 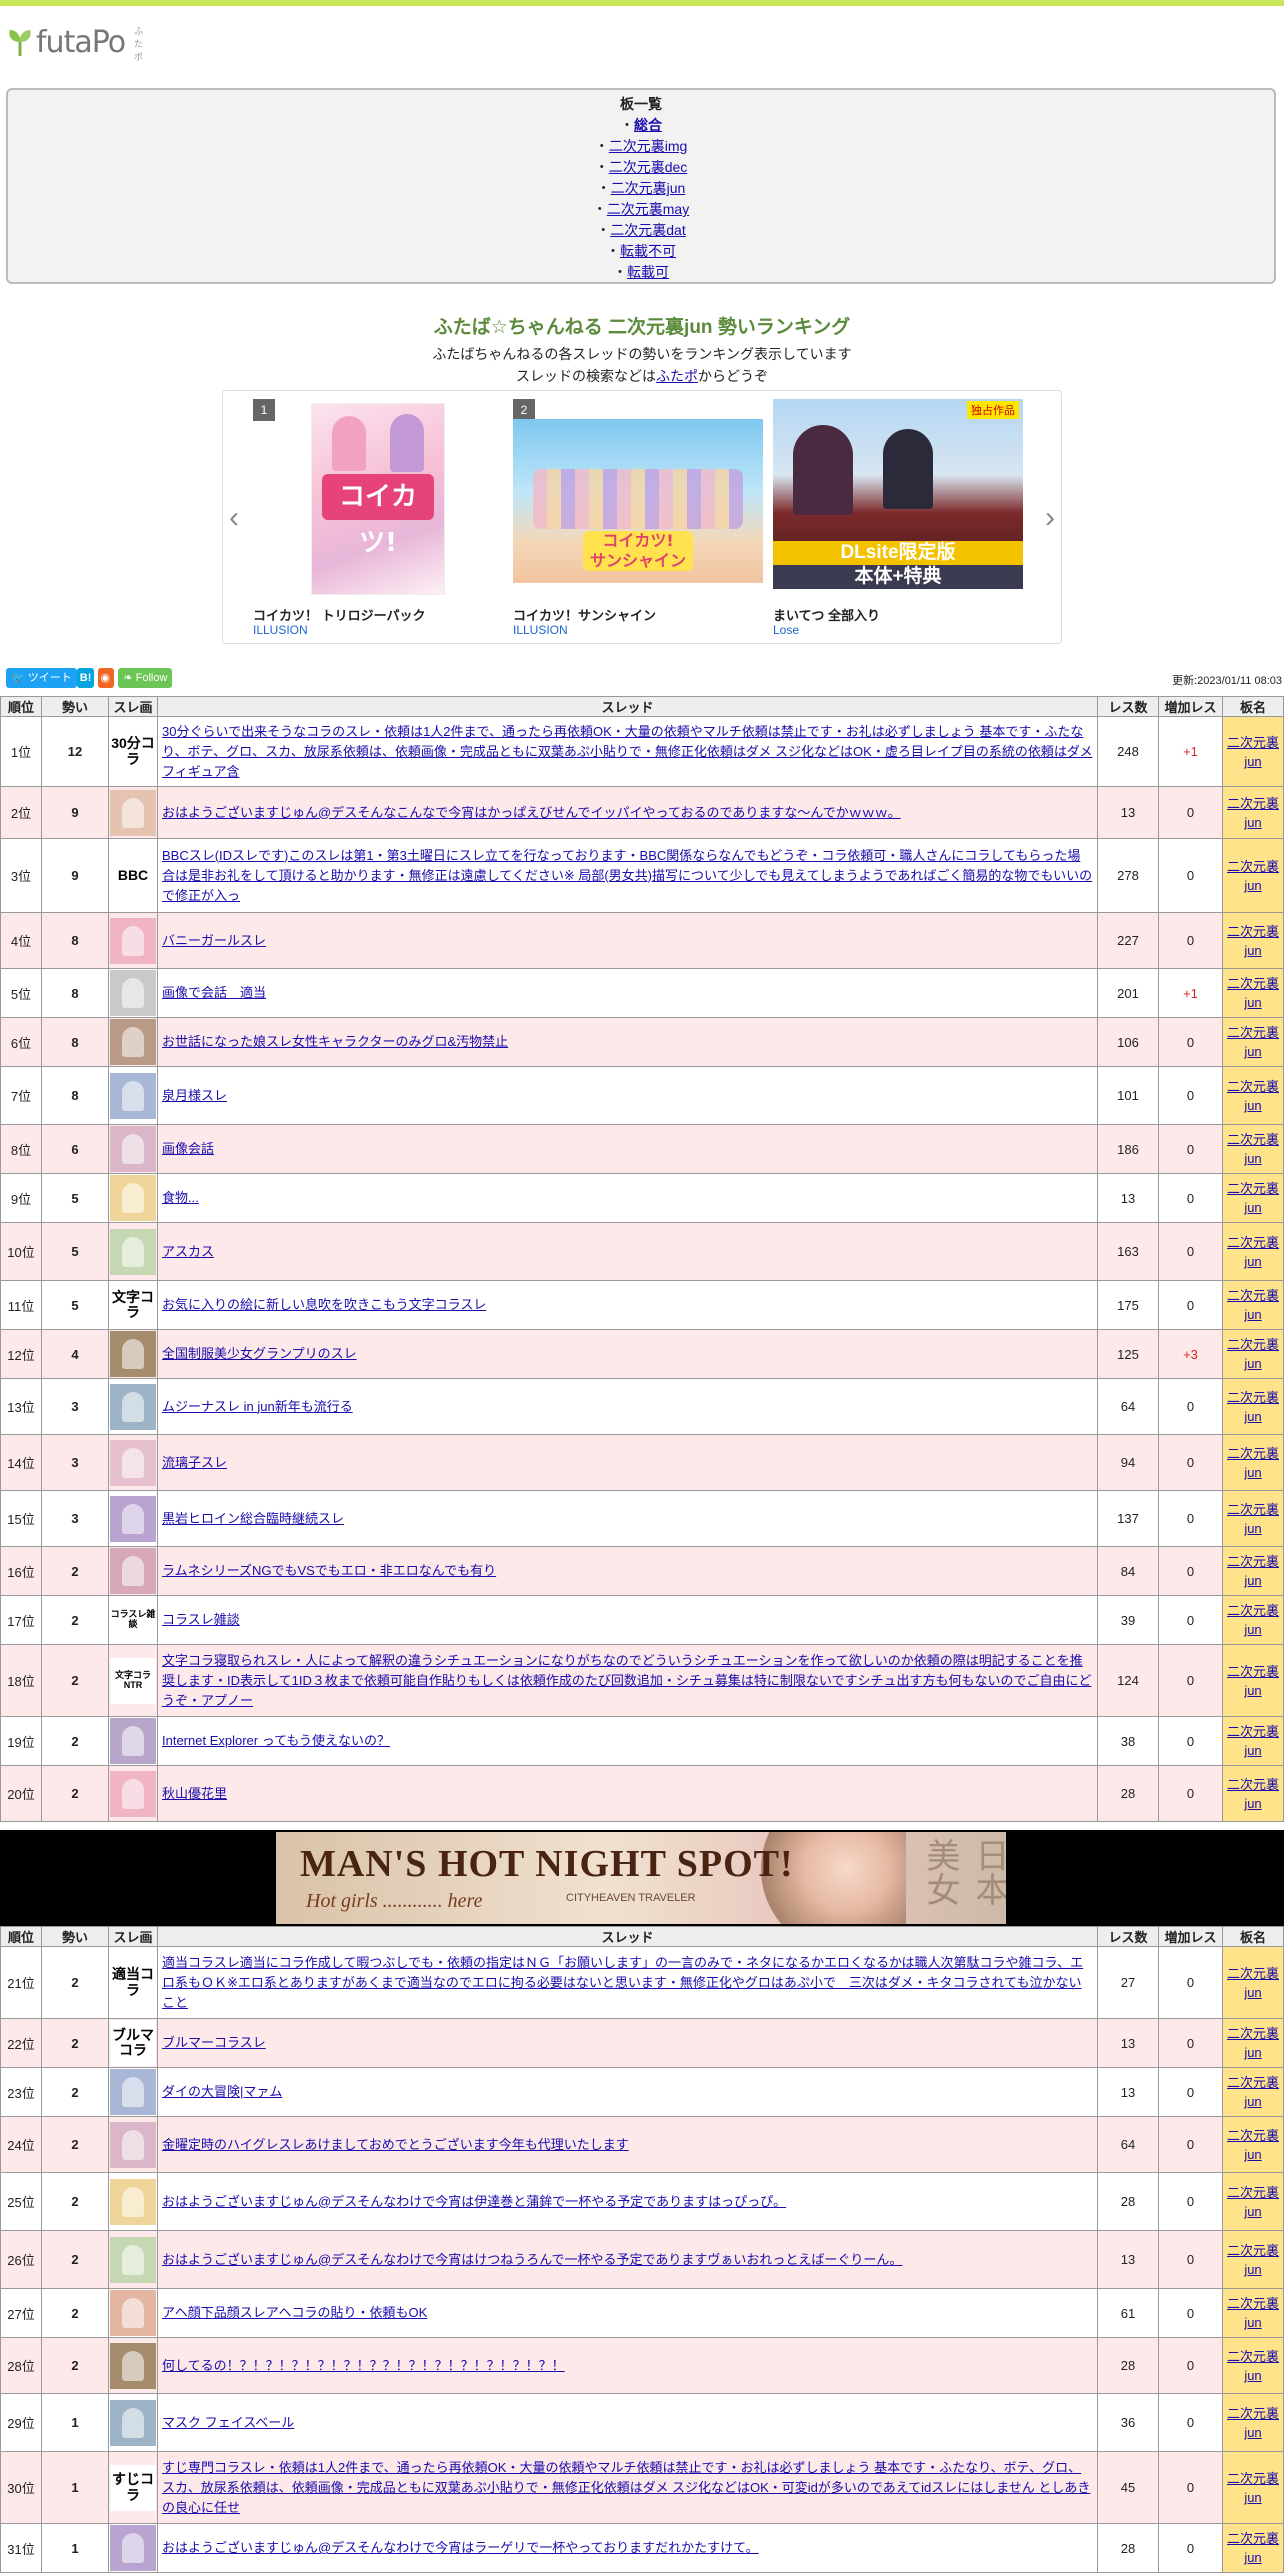 I want to click on thread-link: 画像会話, so click(x=188, y=1148).